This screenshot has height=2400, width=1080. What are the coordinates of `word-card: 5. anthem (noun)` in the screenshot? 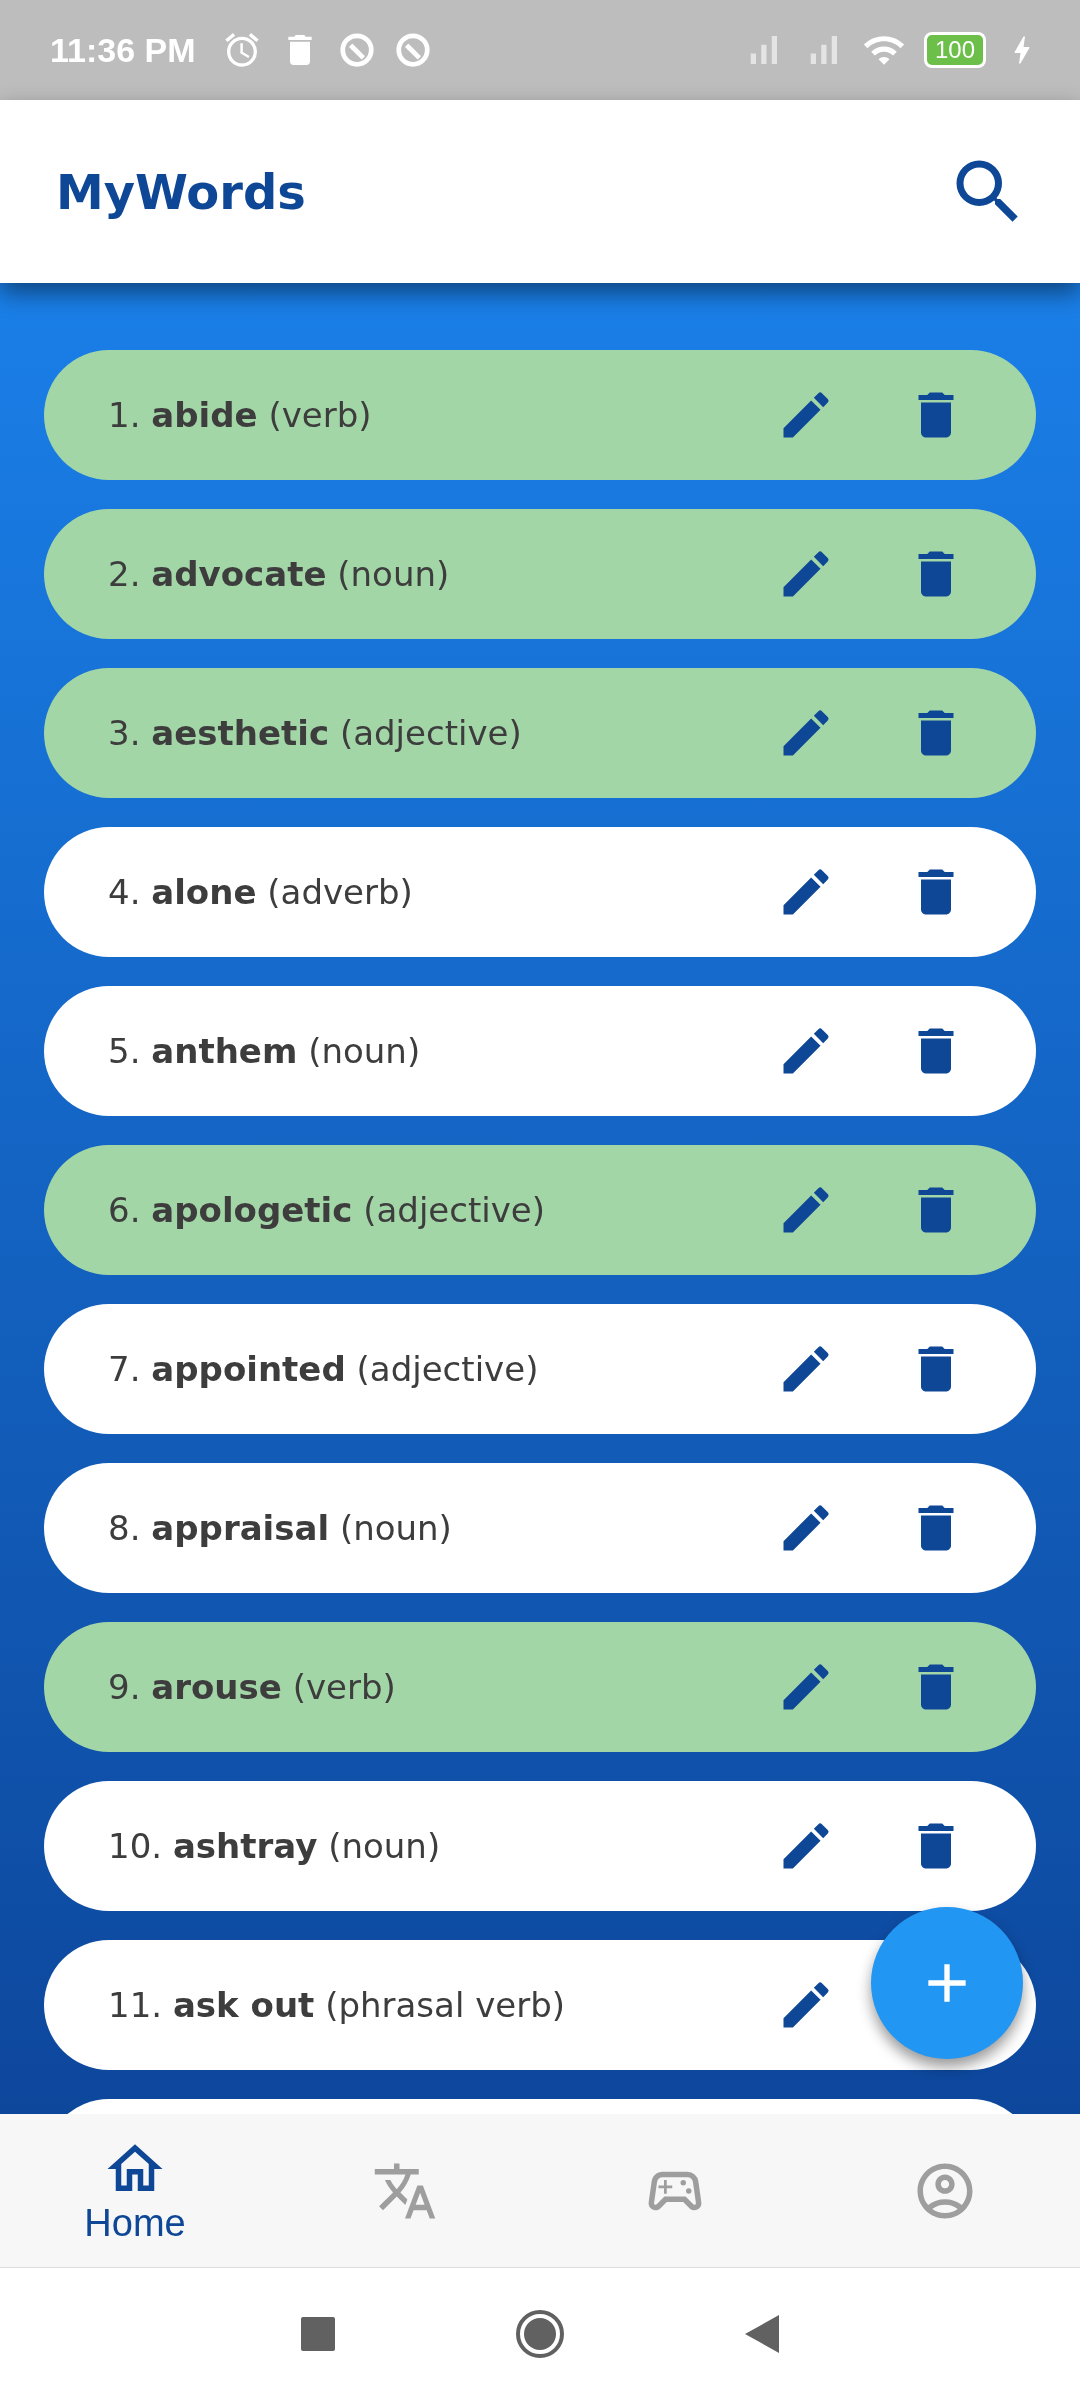 It's located at (540, 1051).